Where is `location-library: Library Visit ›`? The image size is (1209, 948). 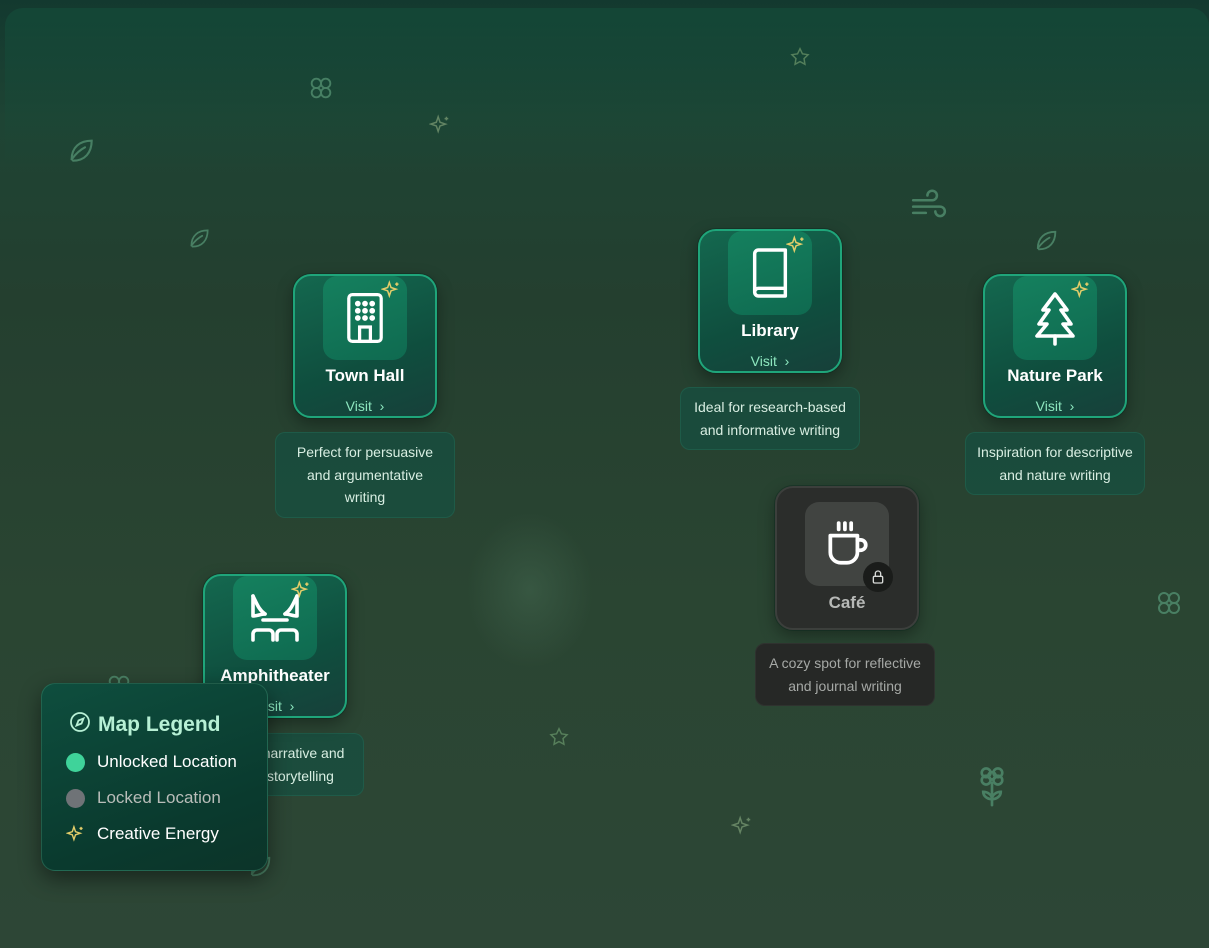
location-library: Library Visit › is located at coordinates (770, 301).